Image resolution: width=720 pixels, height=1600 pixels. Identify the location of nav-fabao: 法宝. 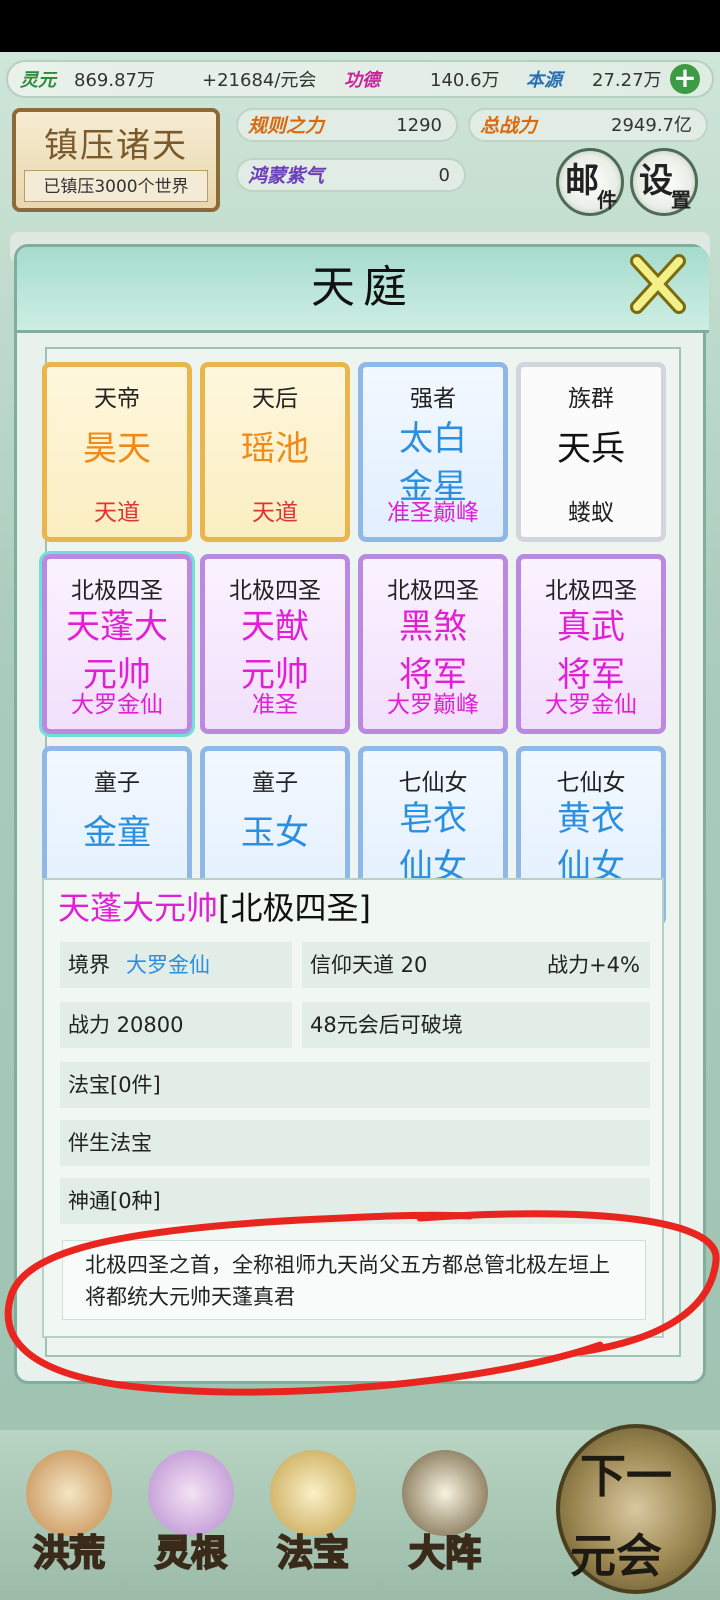
(313, 1515).